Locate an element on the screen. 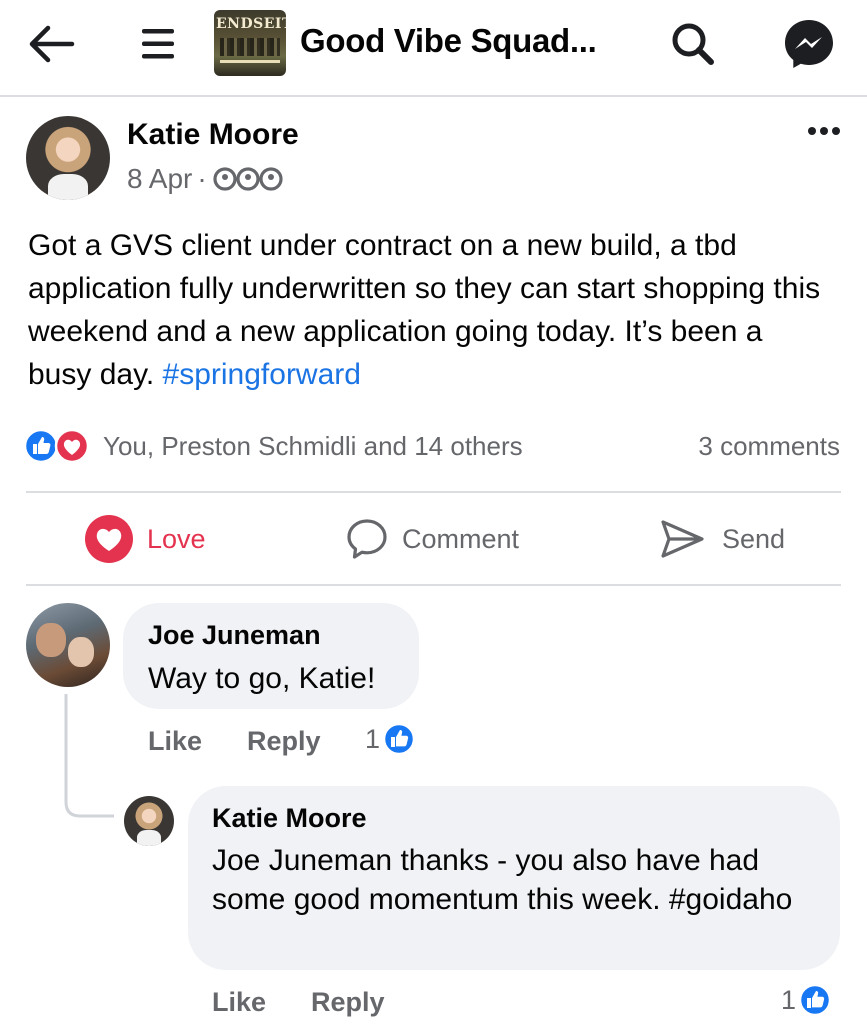  post-hashtag-link: #springforward is located at coordinates (262, 374).